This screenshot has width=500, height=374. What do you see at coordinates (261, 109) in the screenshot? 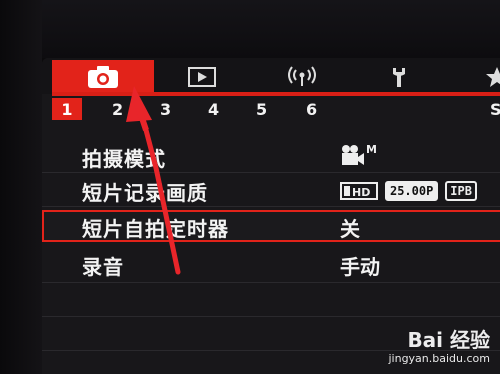
I see `page-tab-5: 5` at bounding box center [261, 109].